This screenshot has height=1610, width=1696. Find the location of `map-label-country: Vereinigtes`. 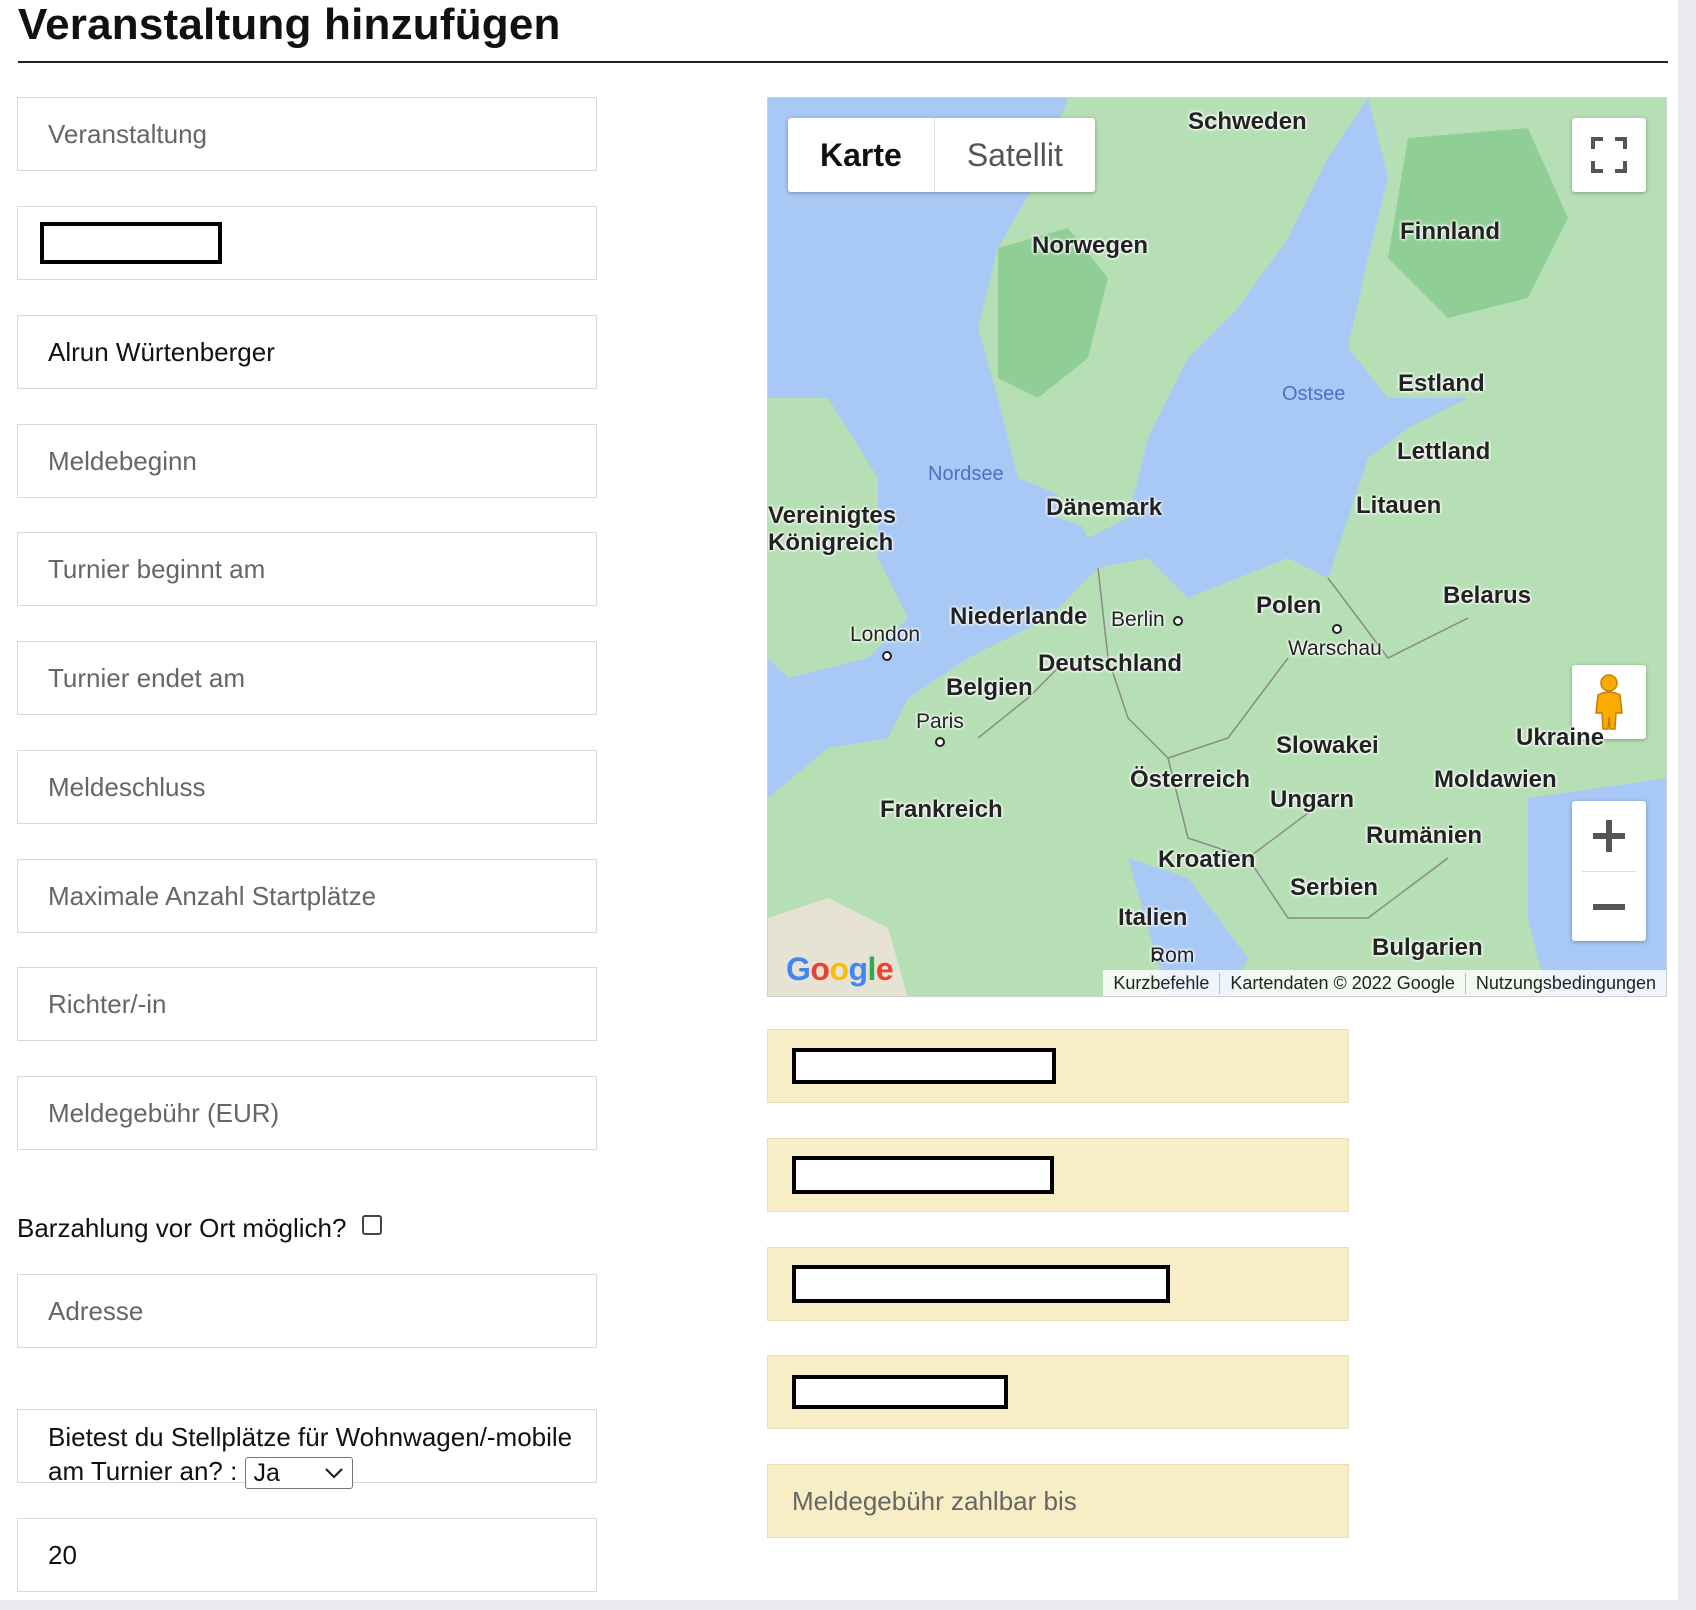

map-label-country: Vereinigtes is located at coordinates (832, 515).